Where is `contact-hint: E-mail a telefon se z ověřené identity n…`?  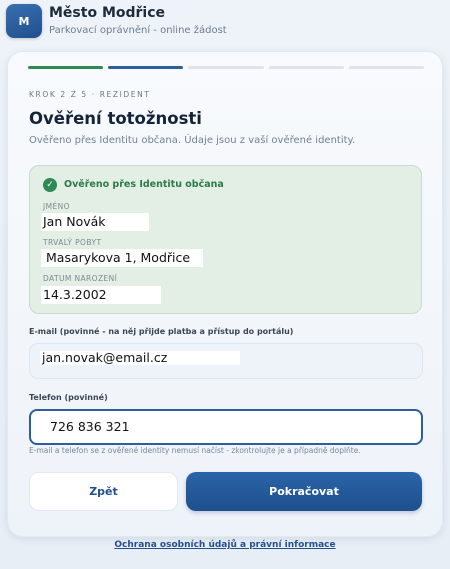 contact-hint: E-mail a telefon se z ověřené identity n… is located at coordinates (195, 450).